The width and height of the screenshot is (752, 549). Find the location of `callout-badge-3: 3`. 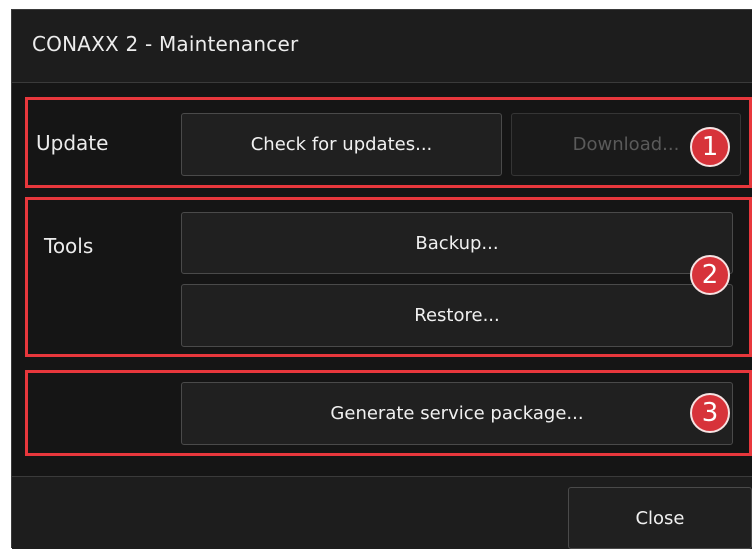

callout-badge-3: 3 is located at coordinates (710, 413).